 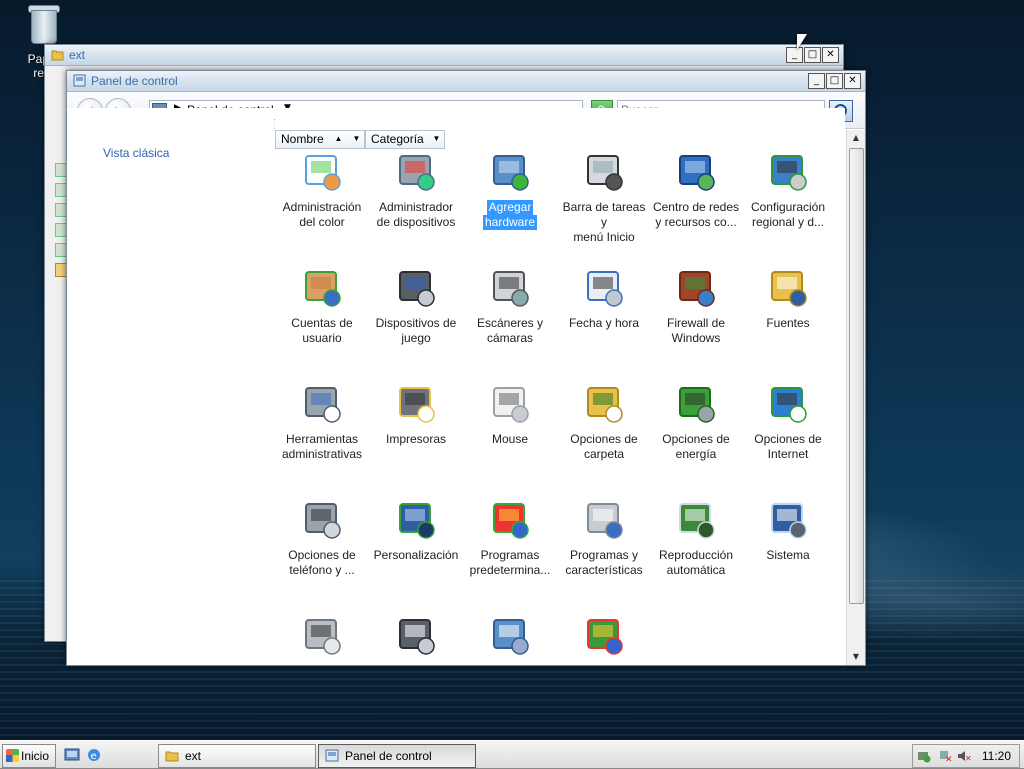 I want to click on item-label-line1: Fuentes, so click(x=788, y=323).